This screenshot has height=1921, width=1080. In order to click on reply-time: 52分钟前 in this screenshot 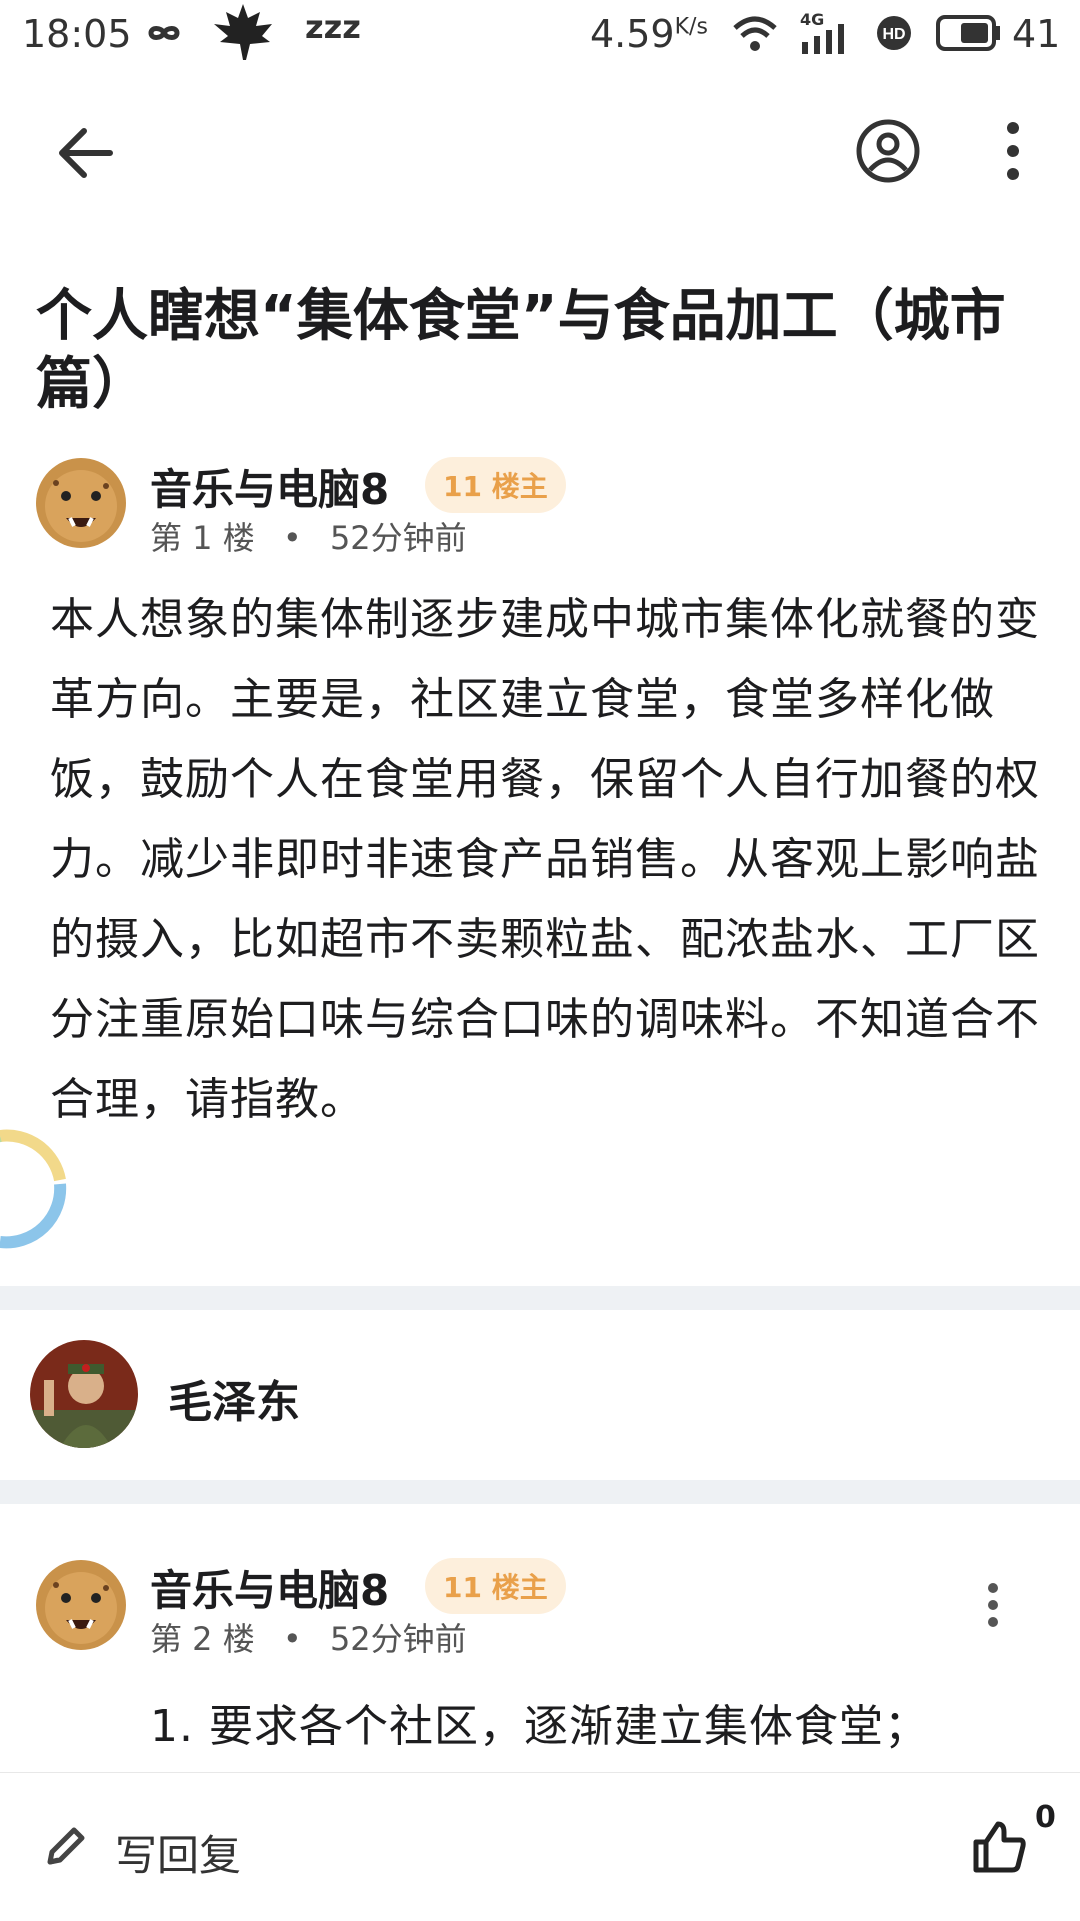, I will do `click(398, 1639)`.